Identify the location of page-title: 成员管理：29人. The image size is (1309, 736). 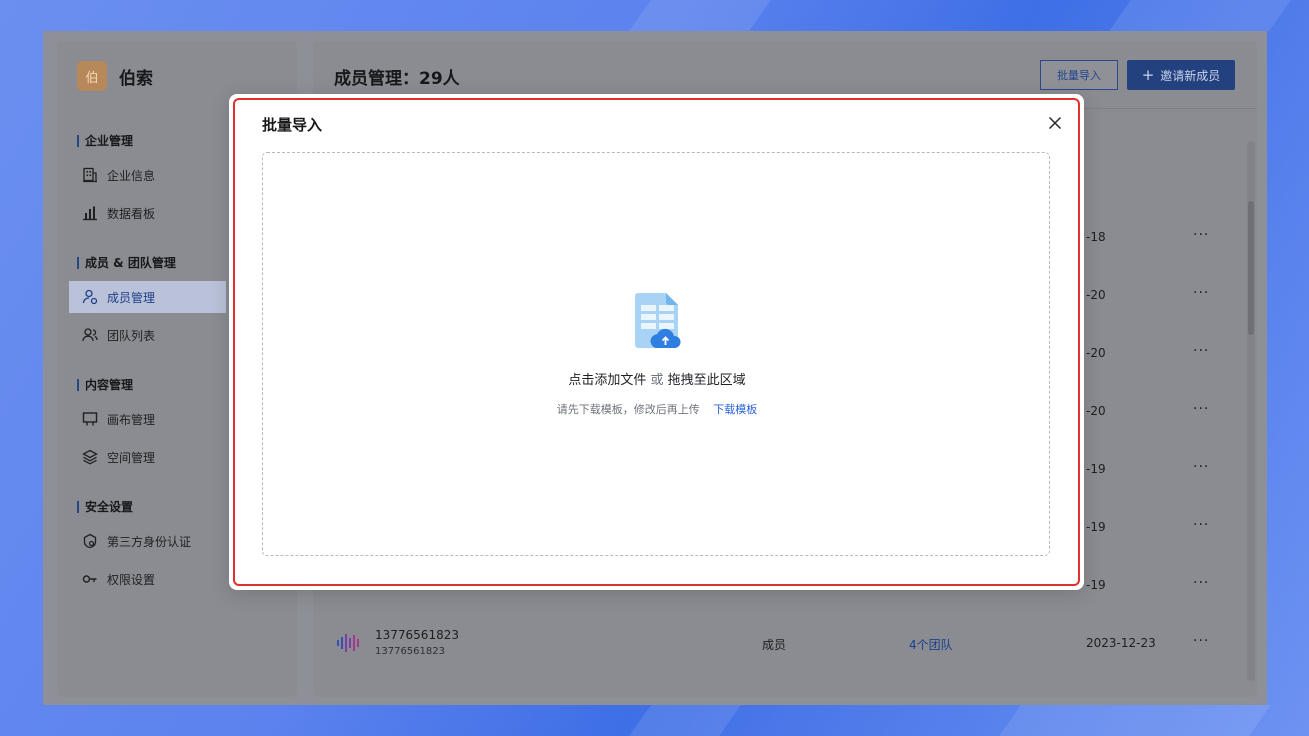
(397, 79).